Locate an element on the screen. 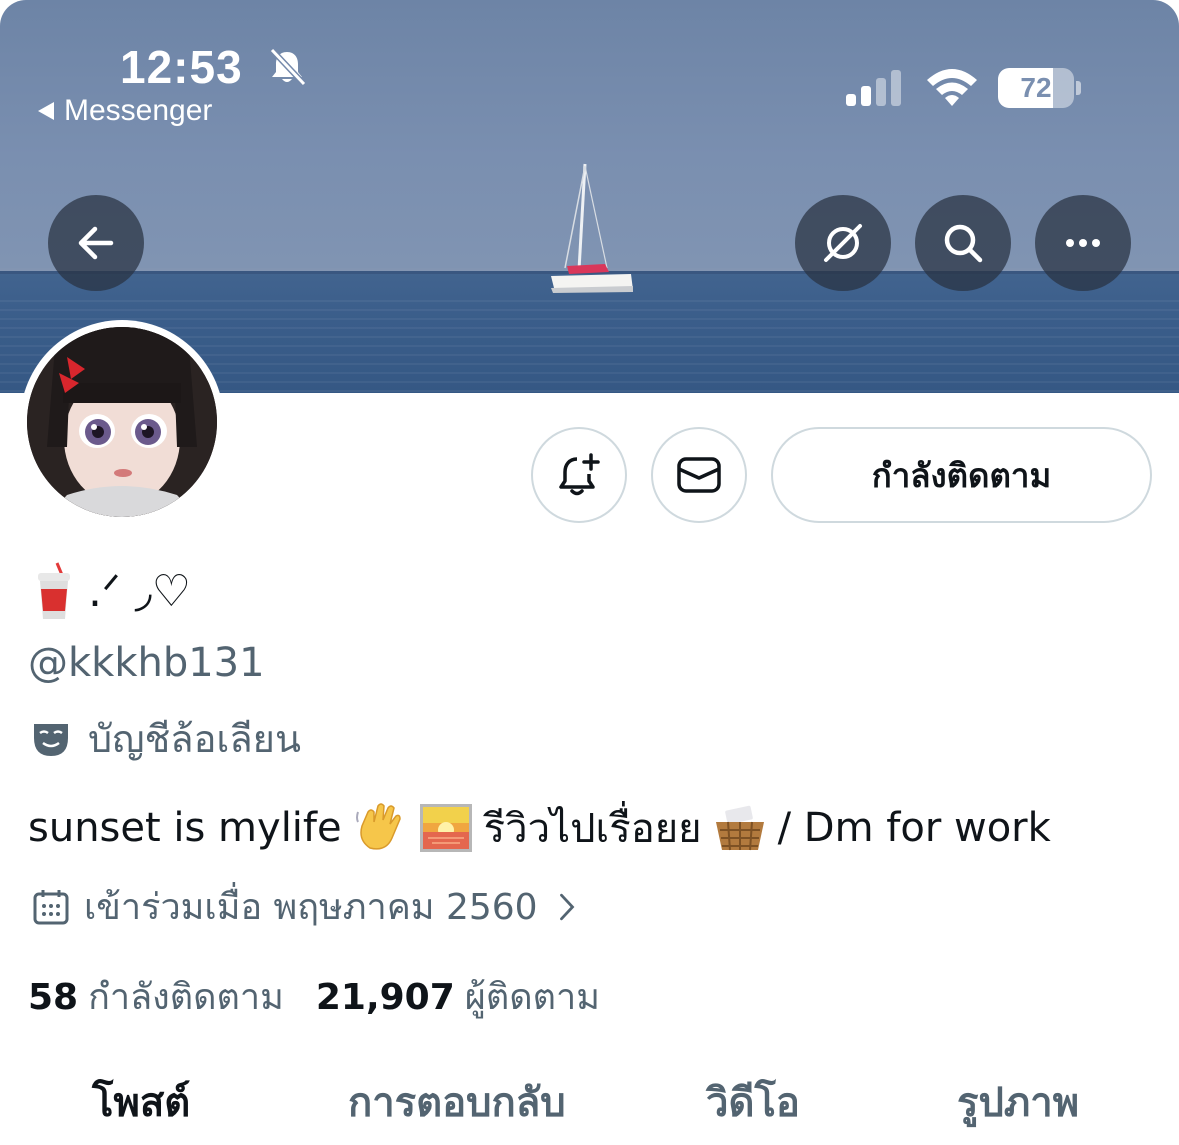  message-button is located at coordinates (699, 475).